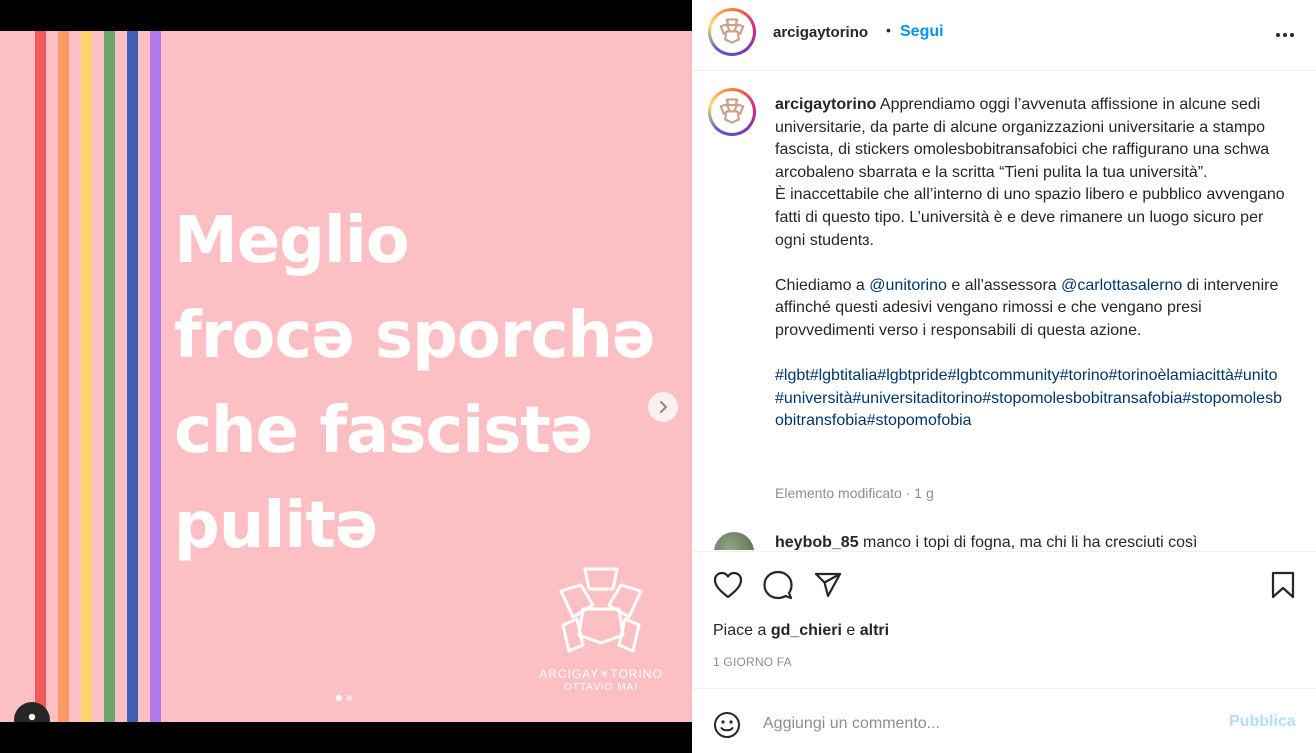 This screenshot has width=1316, height=753. What do you see at coordinates (276, 526) in the screenshot?
I see `headline-line-4: pulitə` at bounding box center [276, 526].